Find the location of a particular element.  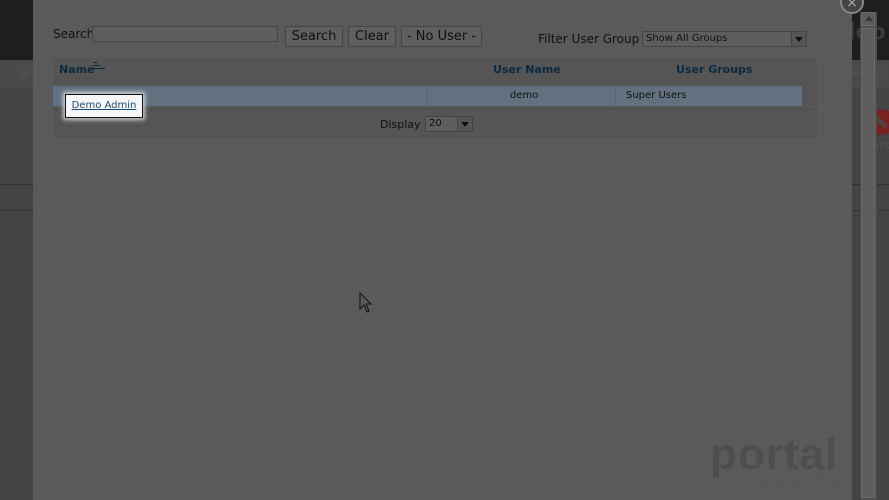

modal-scrollbar is located at coordinates (868, 256).